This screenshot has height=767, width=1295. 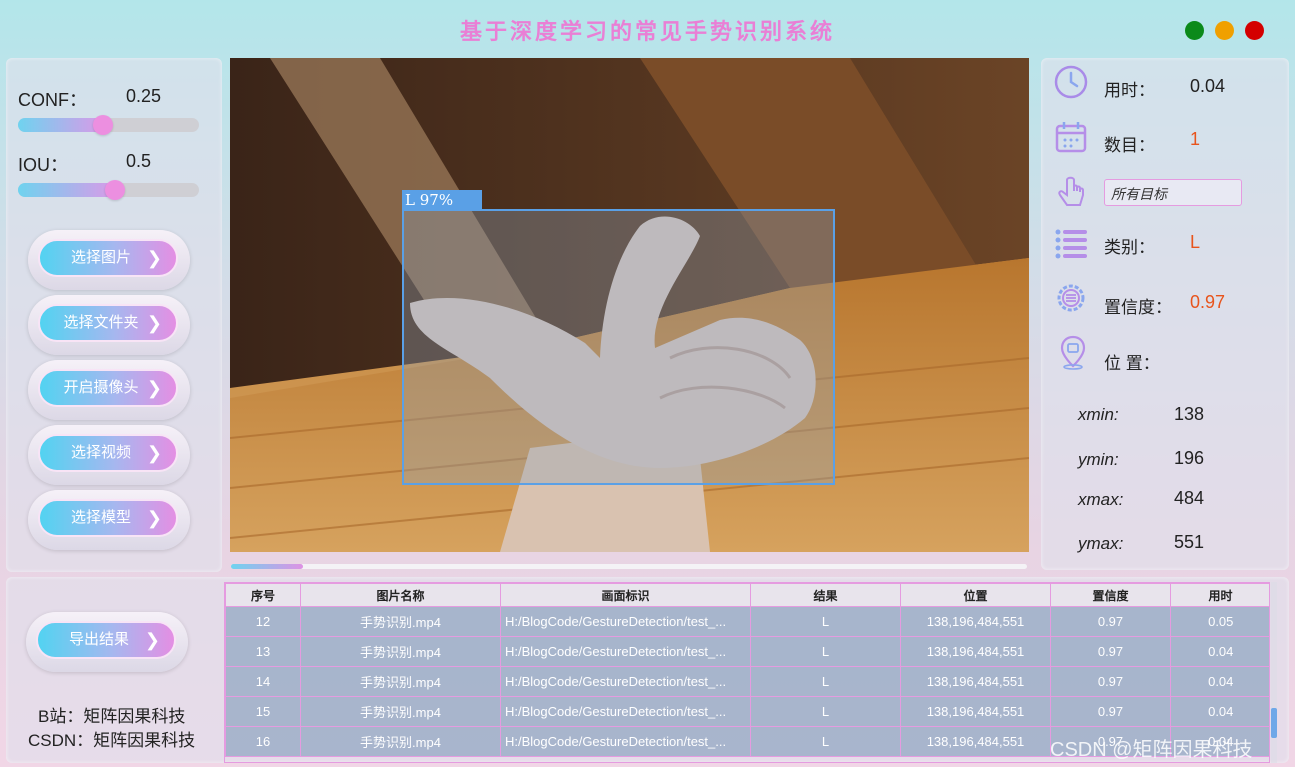 What do you see at coordinates (1071, 244) in the screenshot?
I see `list-icon` at bounding box center [1071, 244].